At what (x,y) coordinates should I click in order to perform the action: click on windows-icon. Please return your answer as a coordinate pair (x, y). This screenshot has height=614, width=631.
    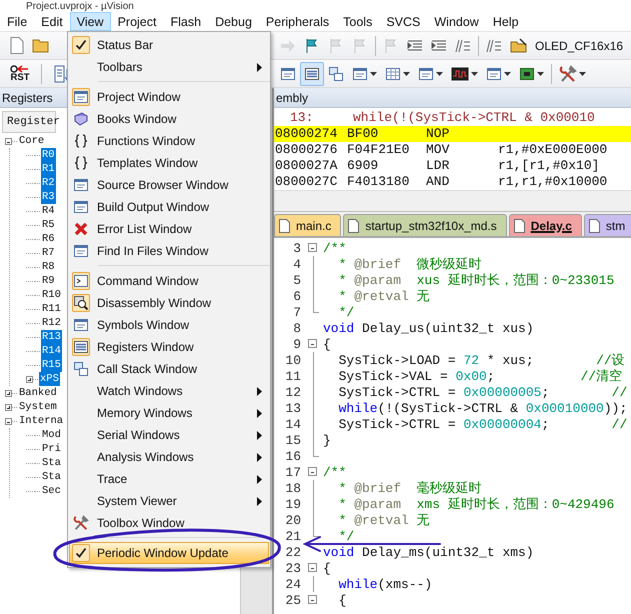
    Looking at the image, I should click on (336, 74).